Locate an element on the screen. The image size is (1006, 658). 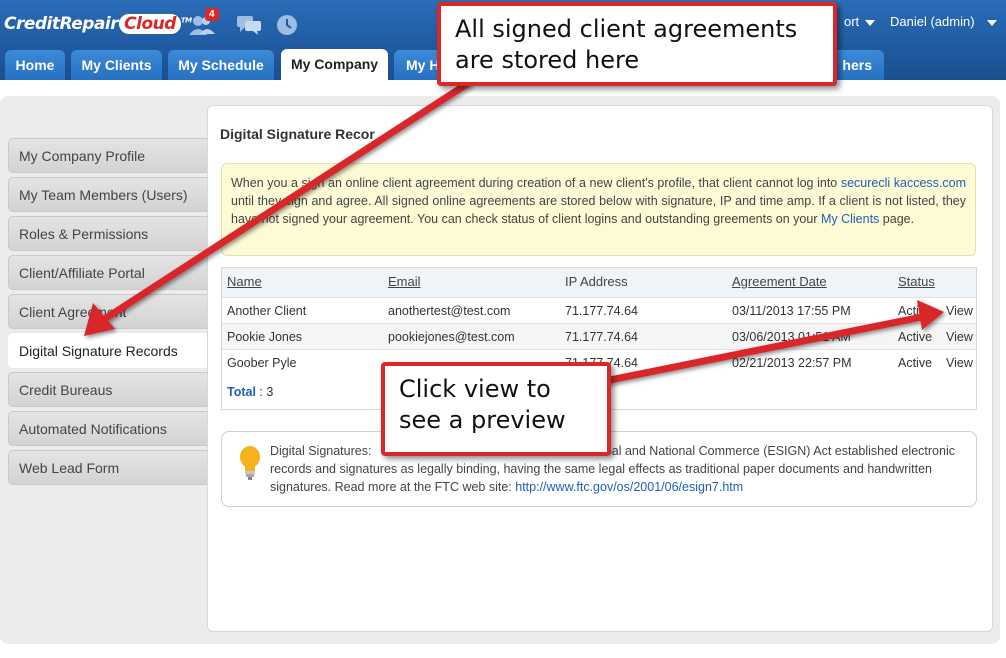
callout-bottom: Click view to see a preview is located at coordinates (496, 409).